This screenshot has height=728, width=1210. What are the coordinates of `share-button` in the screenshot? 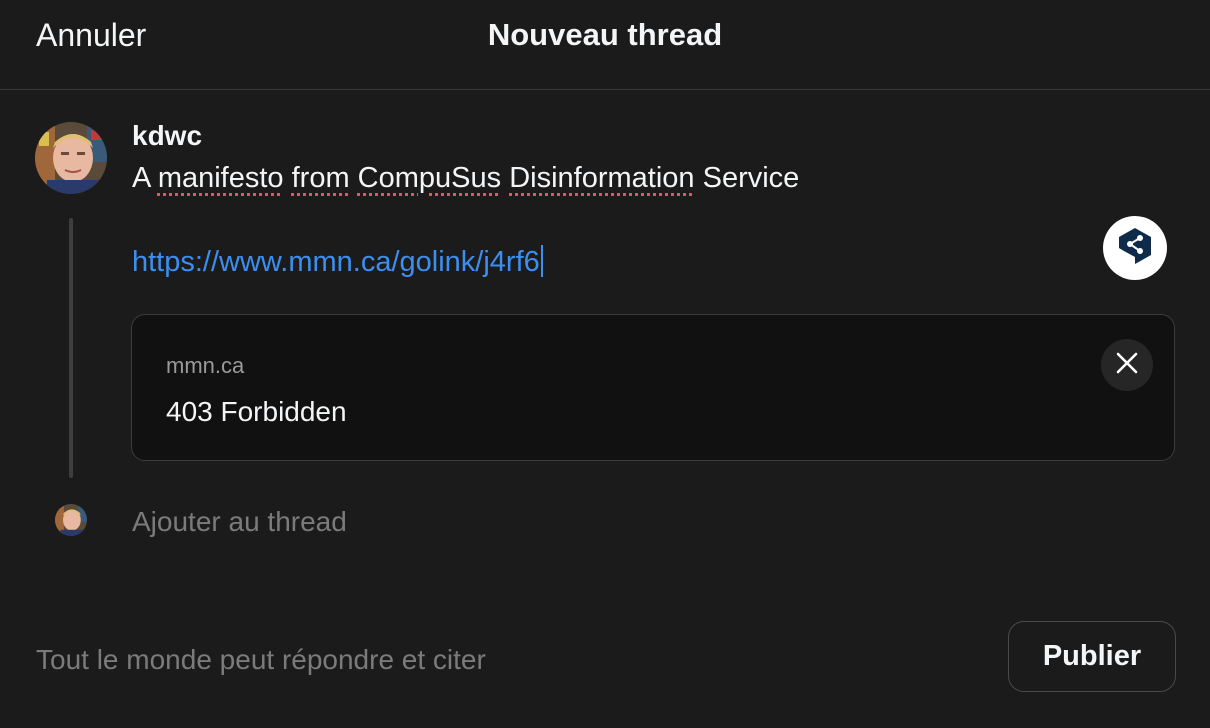 It's located at (1135, 248).